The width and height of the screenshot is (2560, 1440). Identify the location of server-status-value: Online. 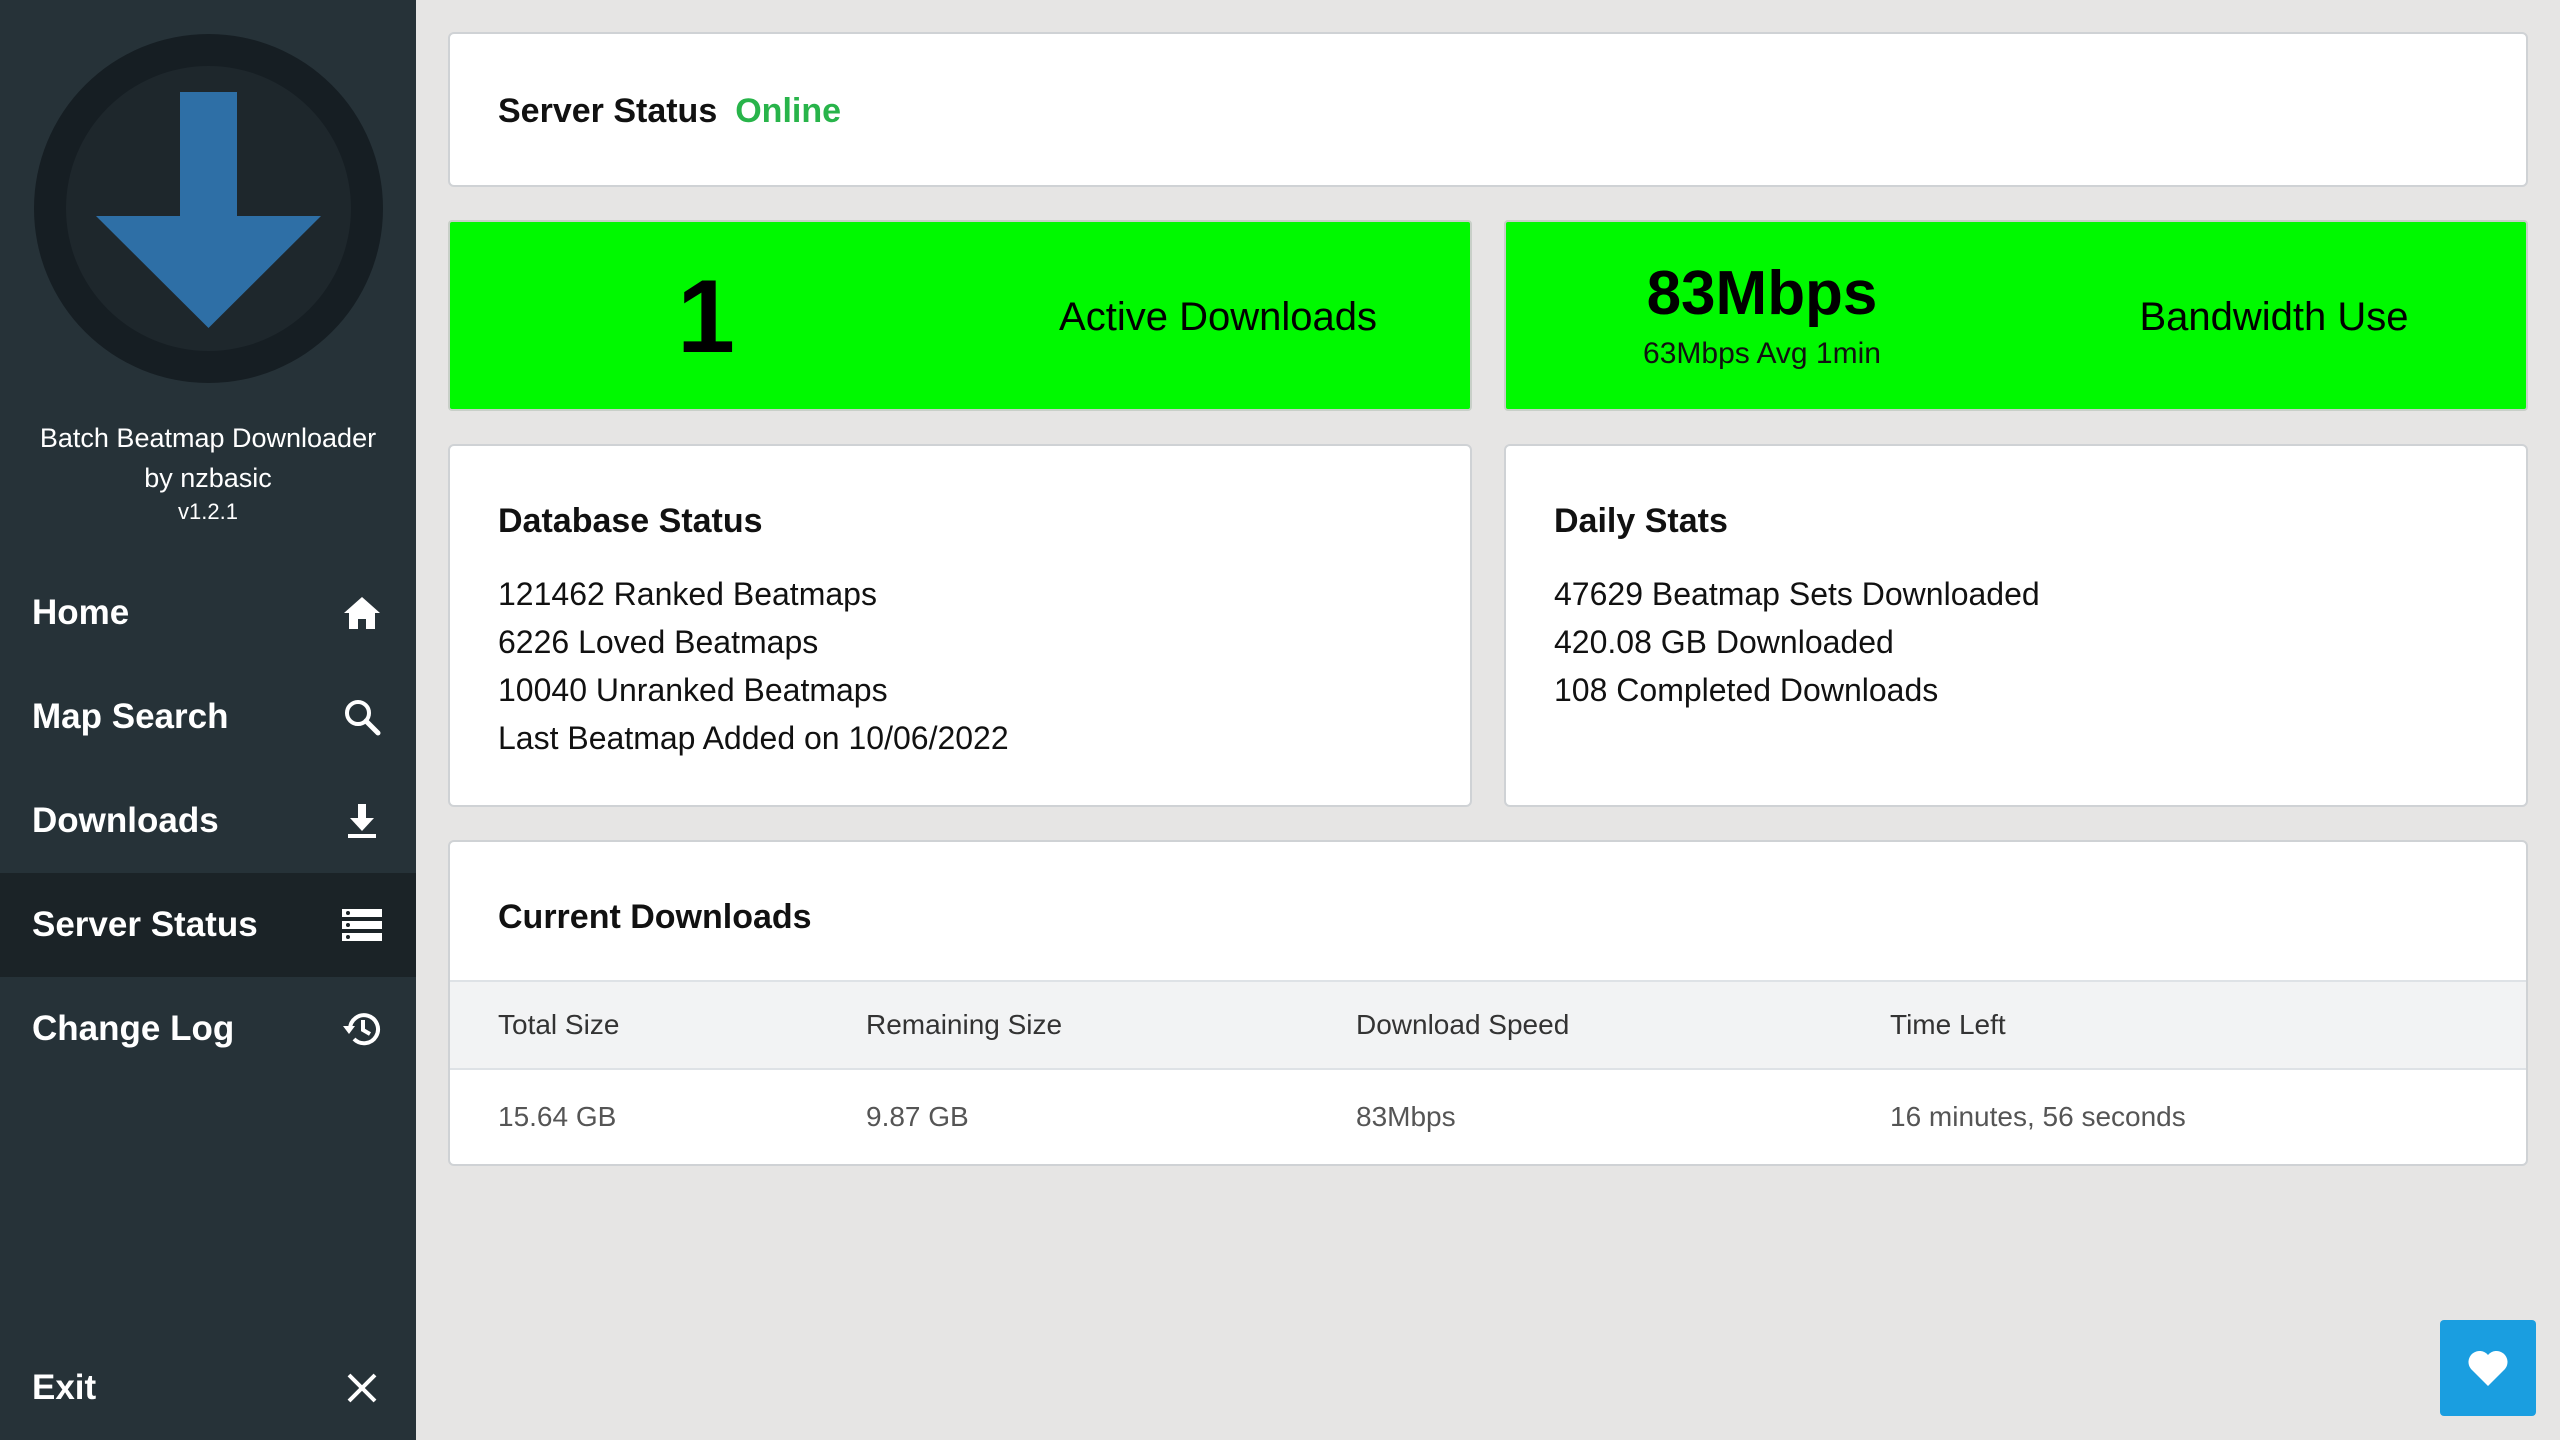
(788, 111).